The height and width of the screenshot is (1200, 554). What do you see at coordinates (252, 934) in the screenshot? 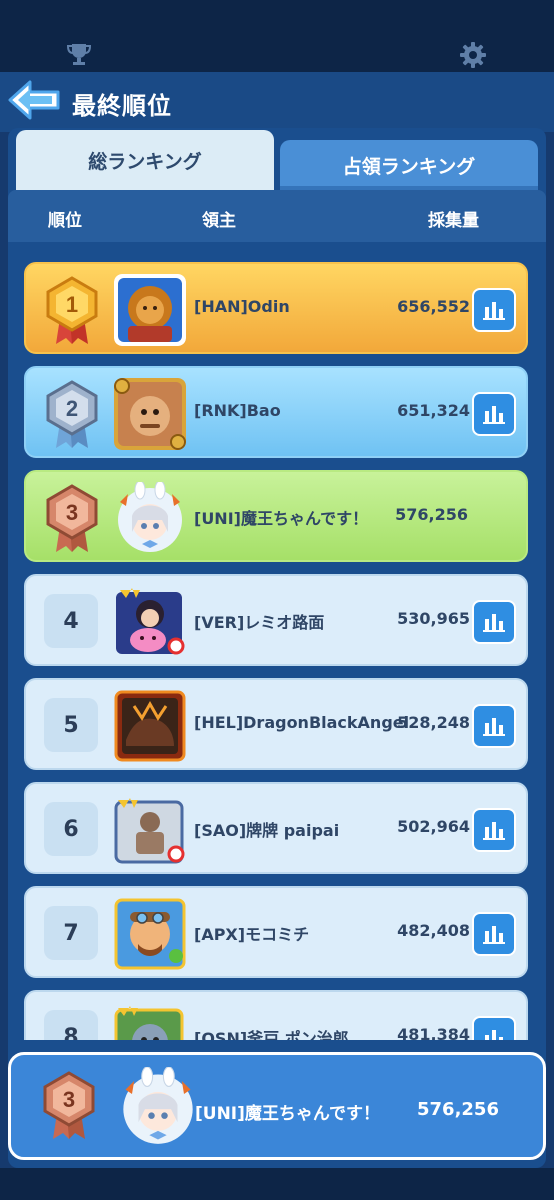
I see `player-name: [APX]モコミチ` at bounding box center [252, 934].